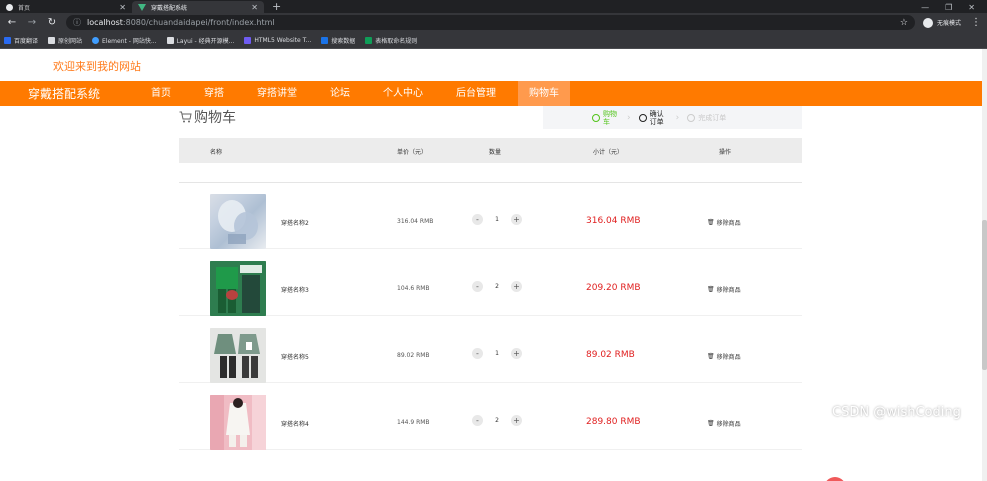 Image resolution: width=987 pixels, height=481 pixels. I want to click on scrollbar-thumb, so click(984, 295).